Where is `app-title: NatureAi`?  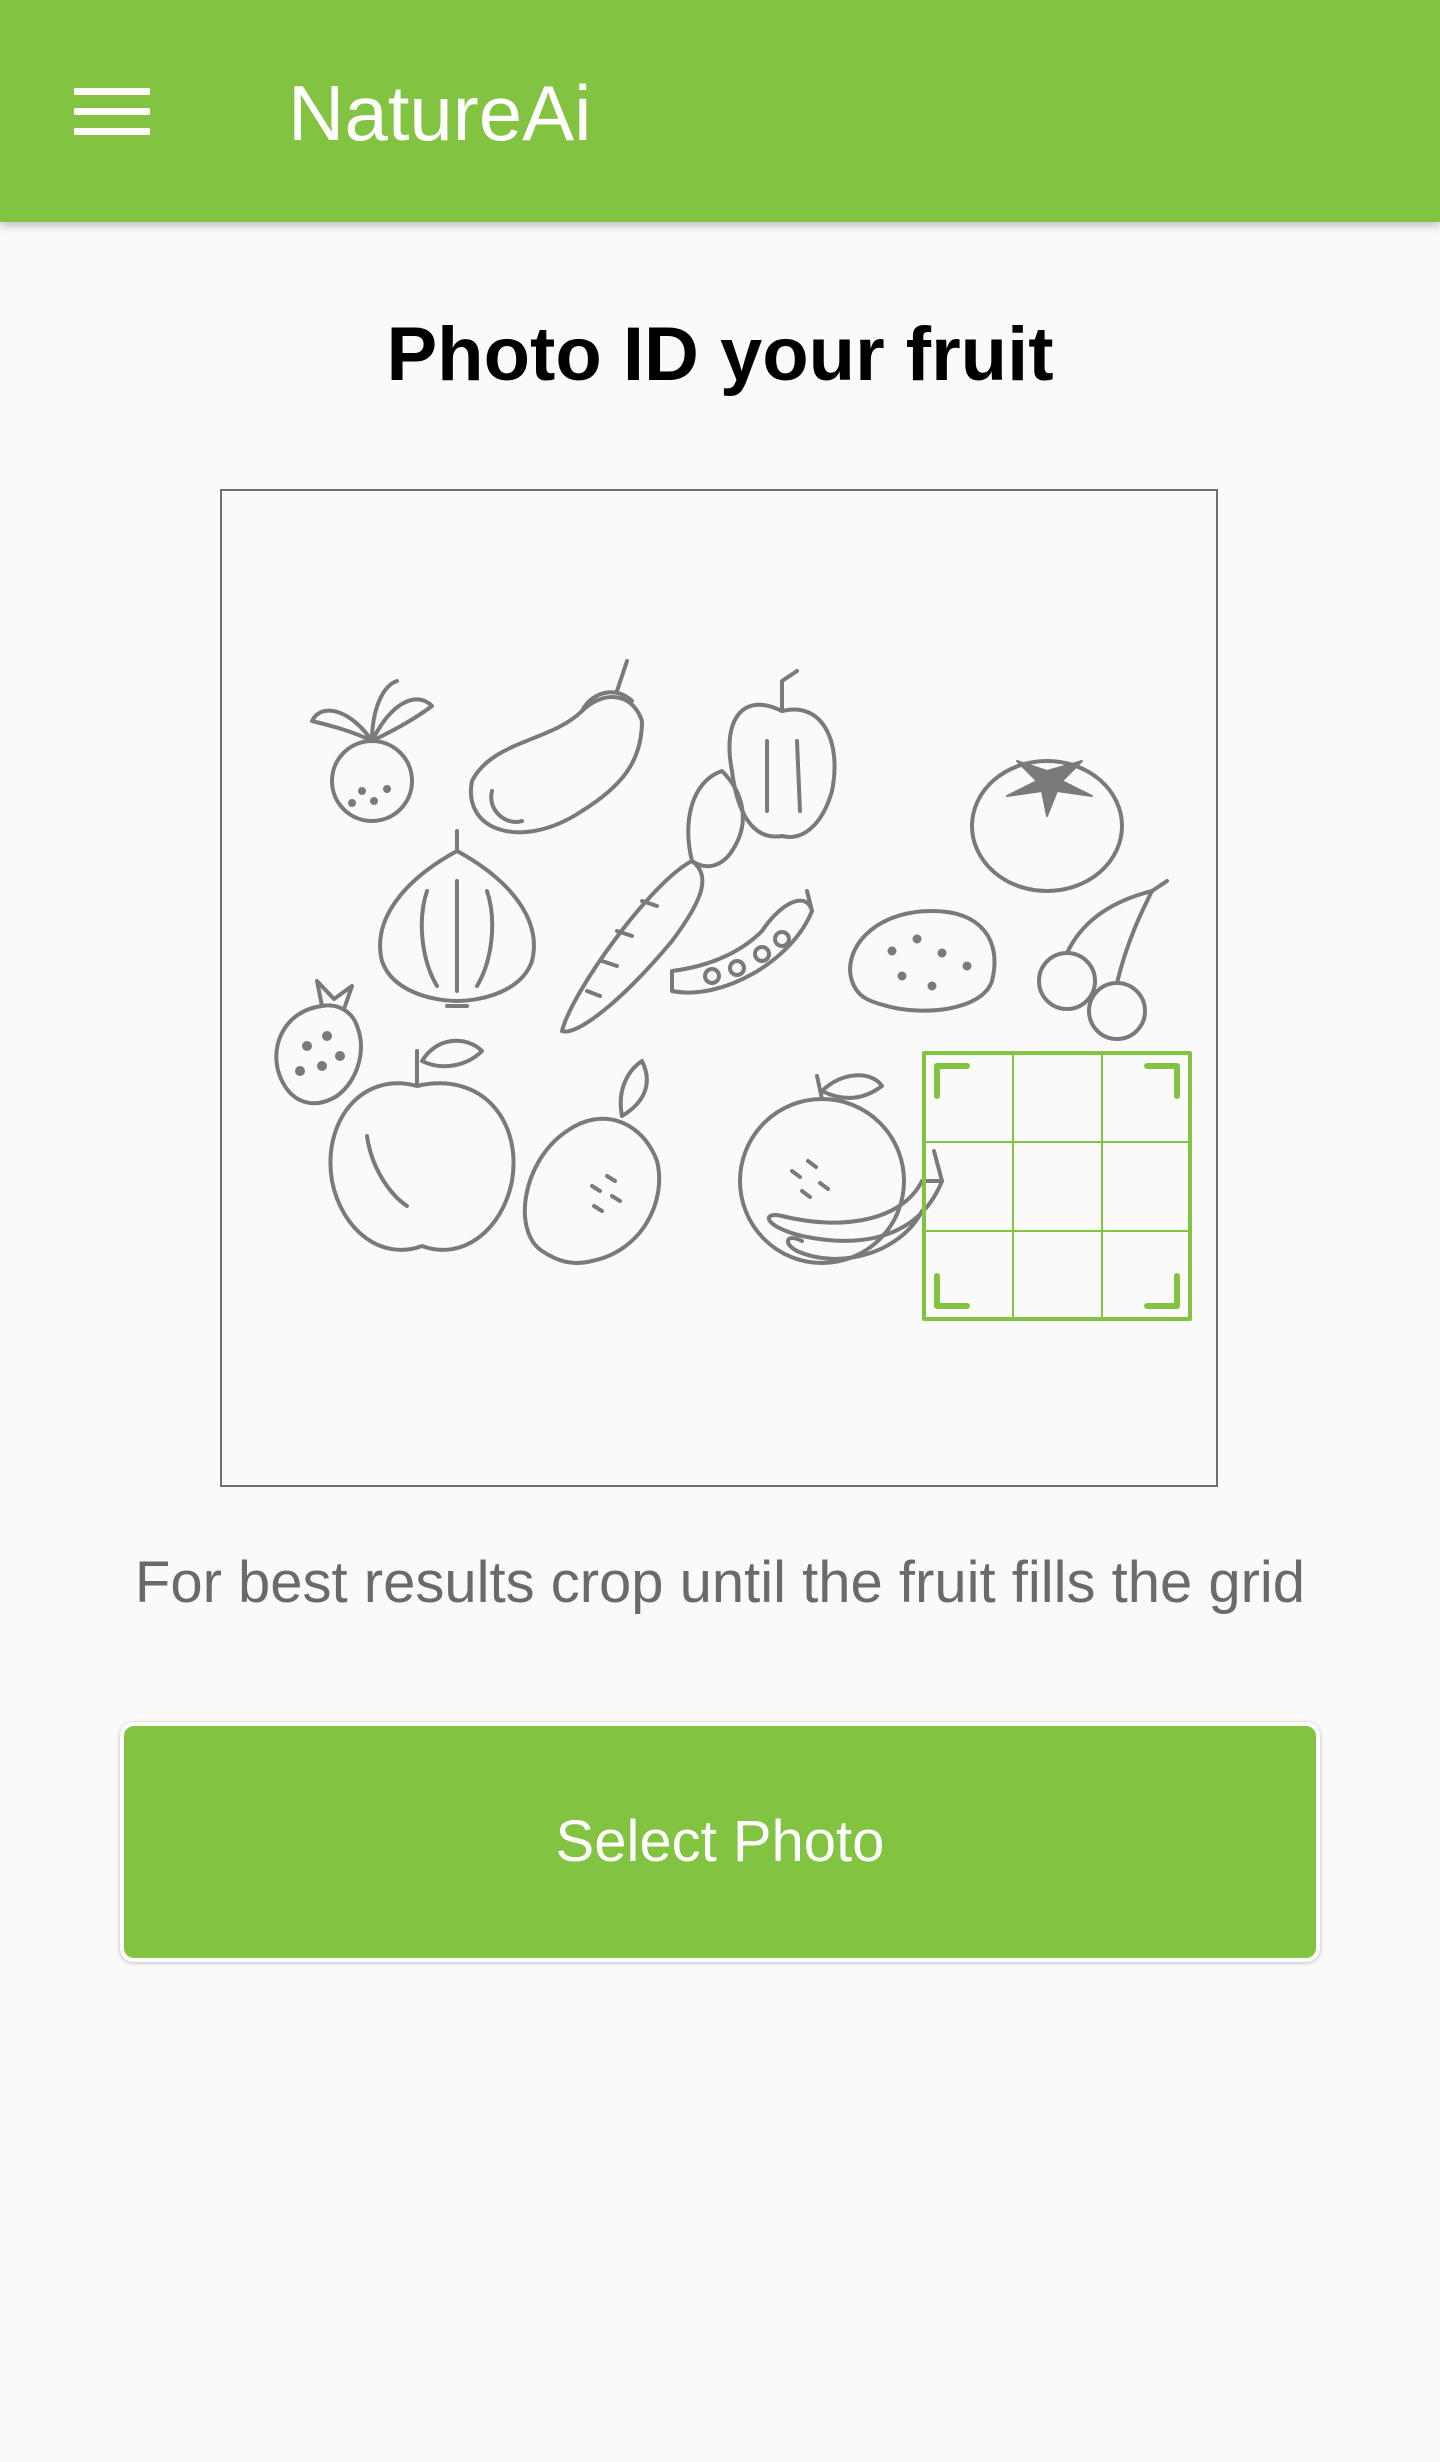
app-title: NatureAi is located at coordinates (440, 113).